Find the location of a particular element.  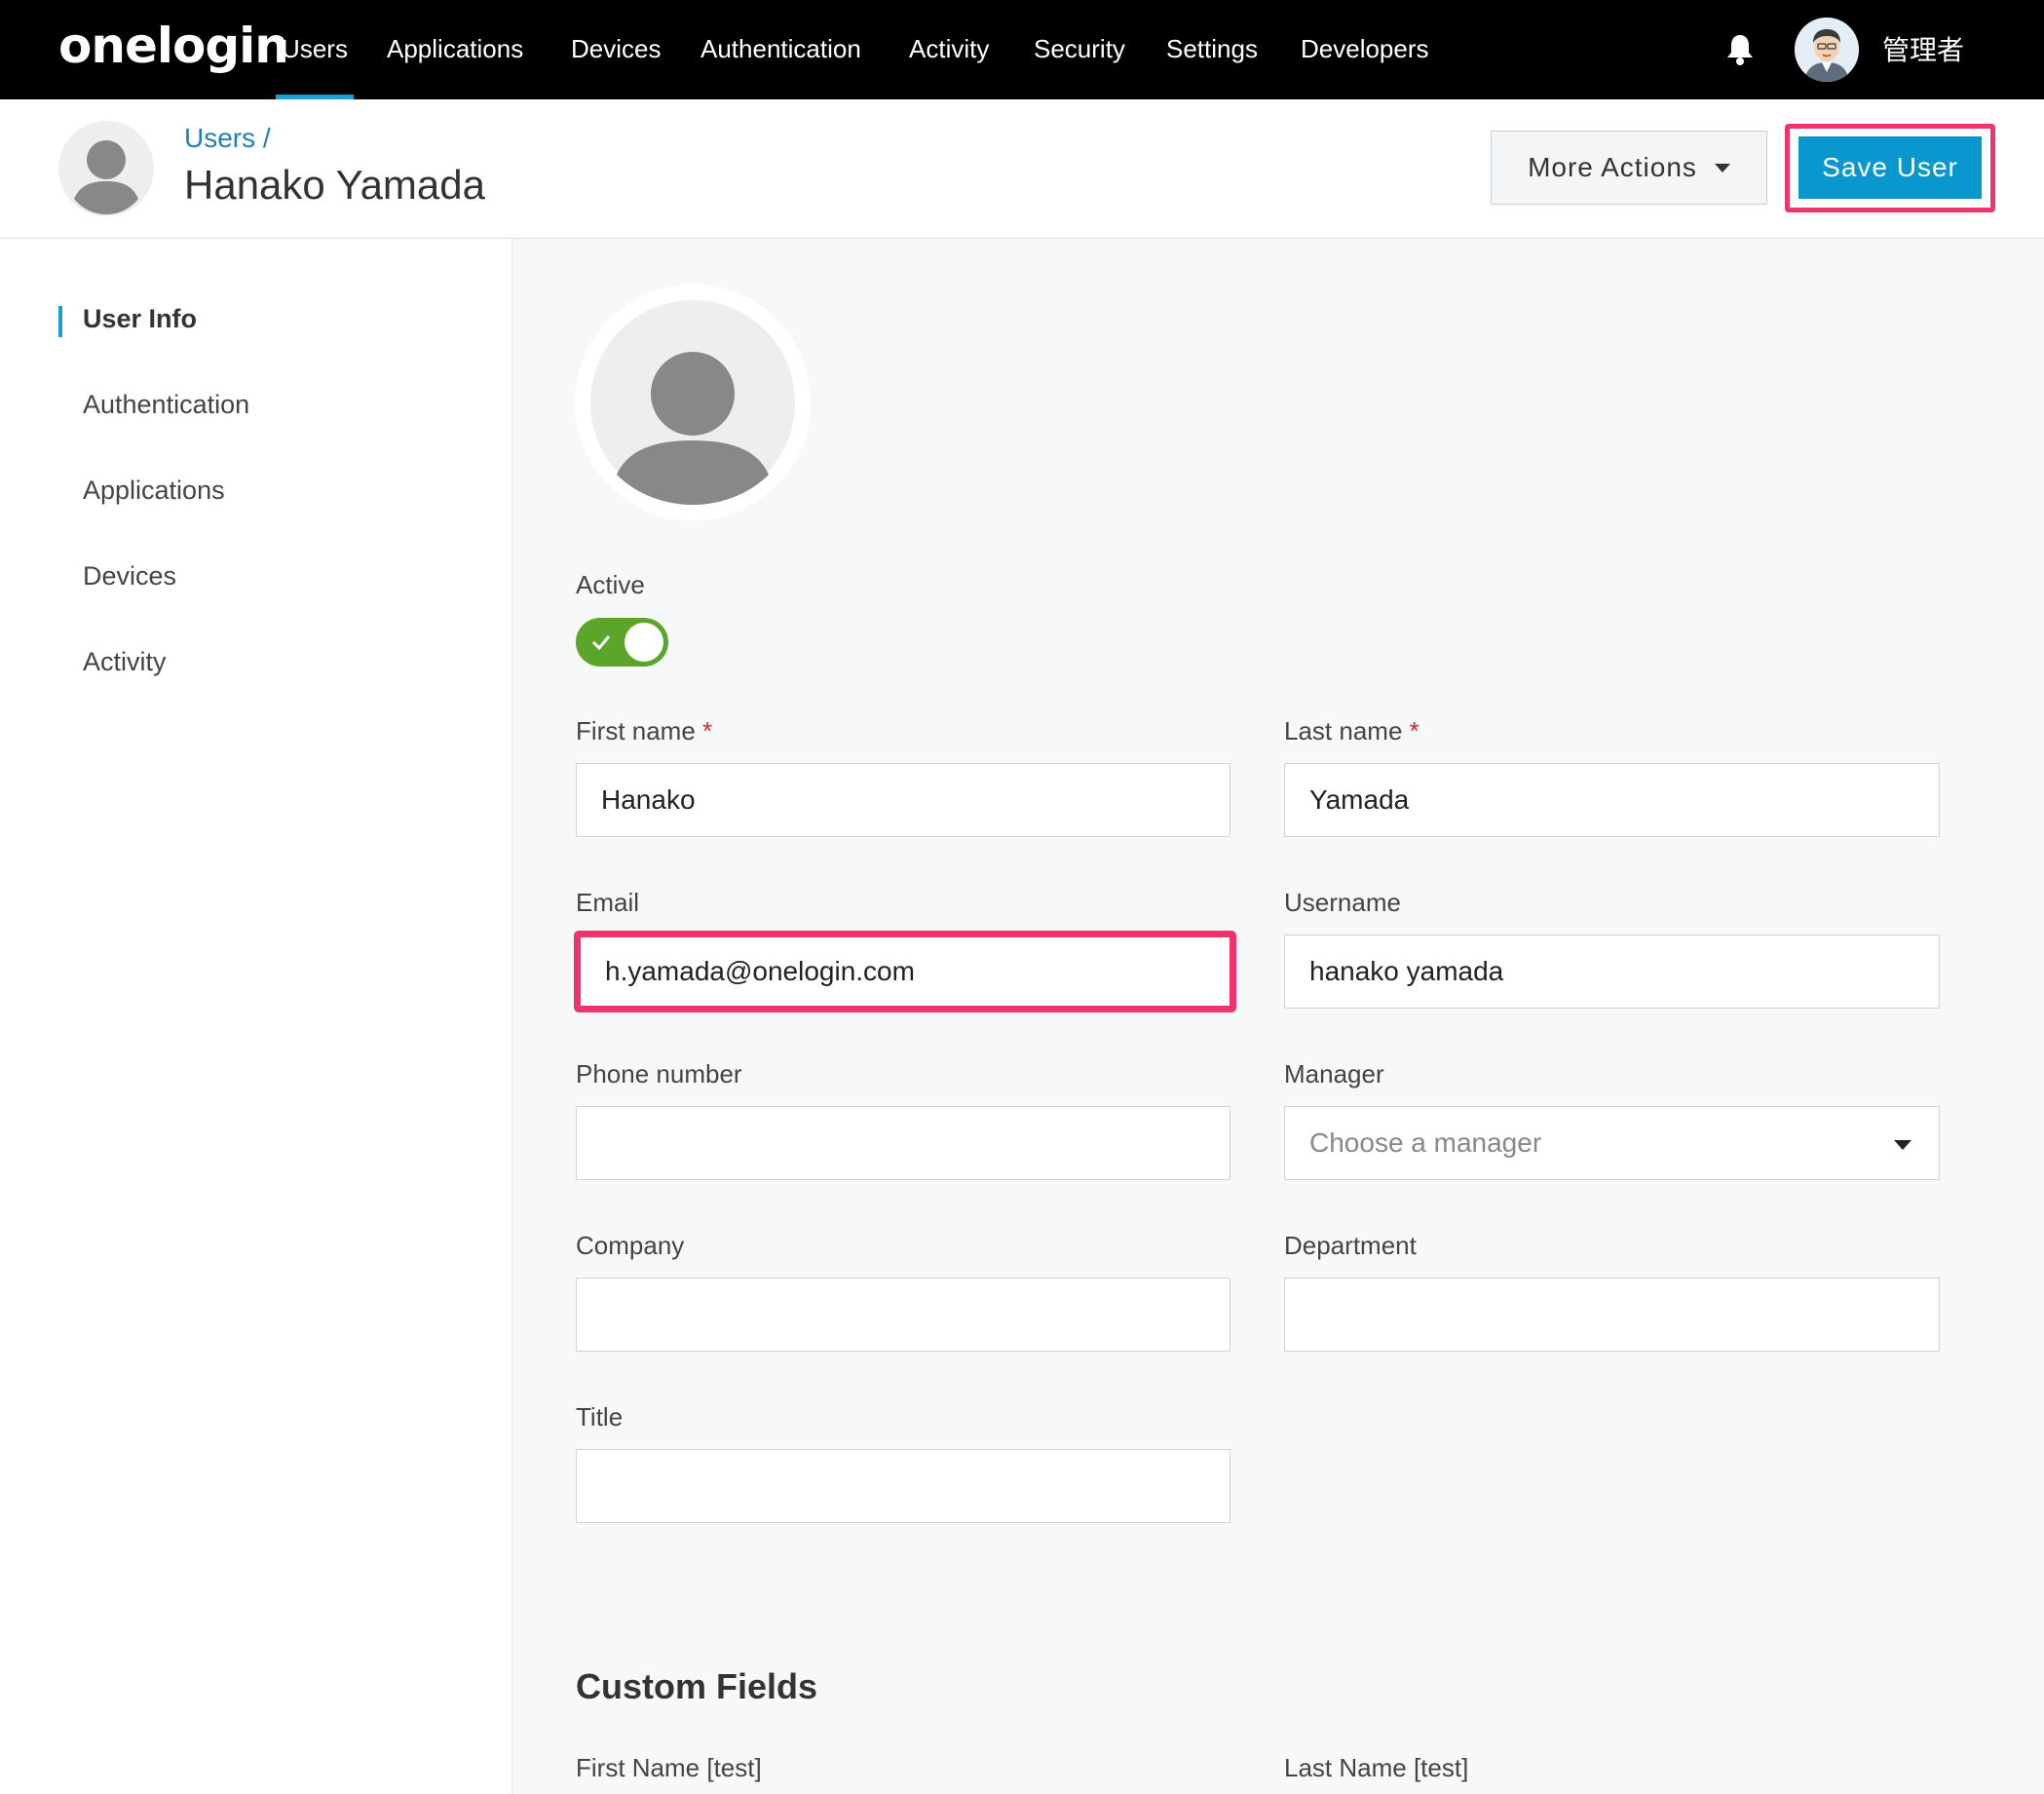

admin-avatar is located at coordinates (1827, 50).